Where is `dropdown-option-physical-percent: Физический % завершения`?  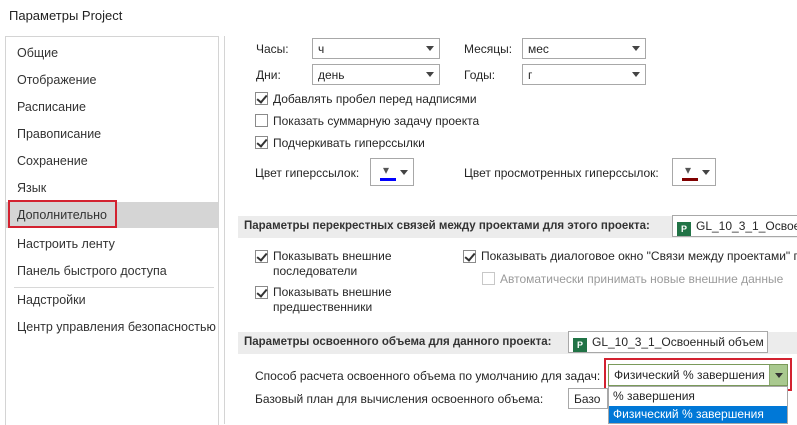
dropdown-option-physical-percent: Физический % завершения is located at coordinates (698, 414).